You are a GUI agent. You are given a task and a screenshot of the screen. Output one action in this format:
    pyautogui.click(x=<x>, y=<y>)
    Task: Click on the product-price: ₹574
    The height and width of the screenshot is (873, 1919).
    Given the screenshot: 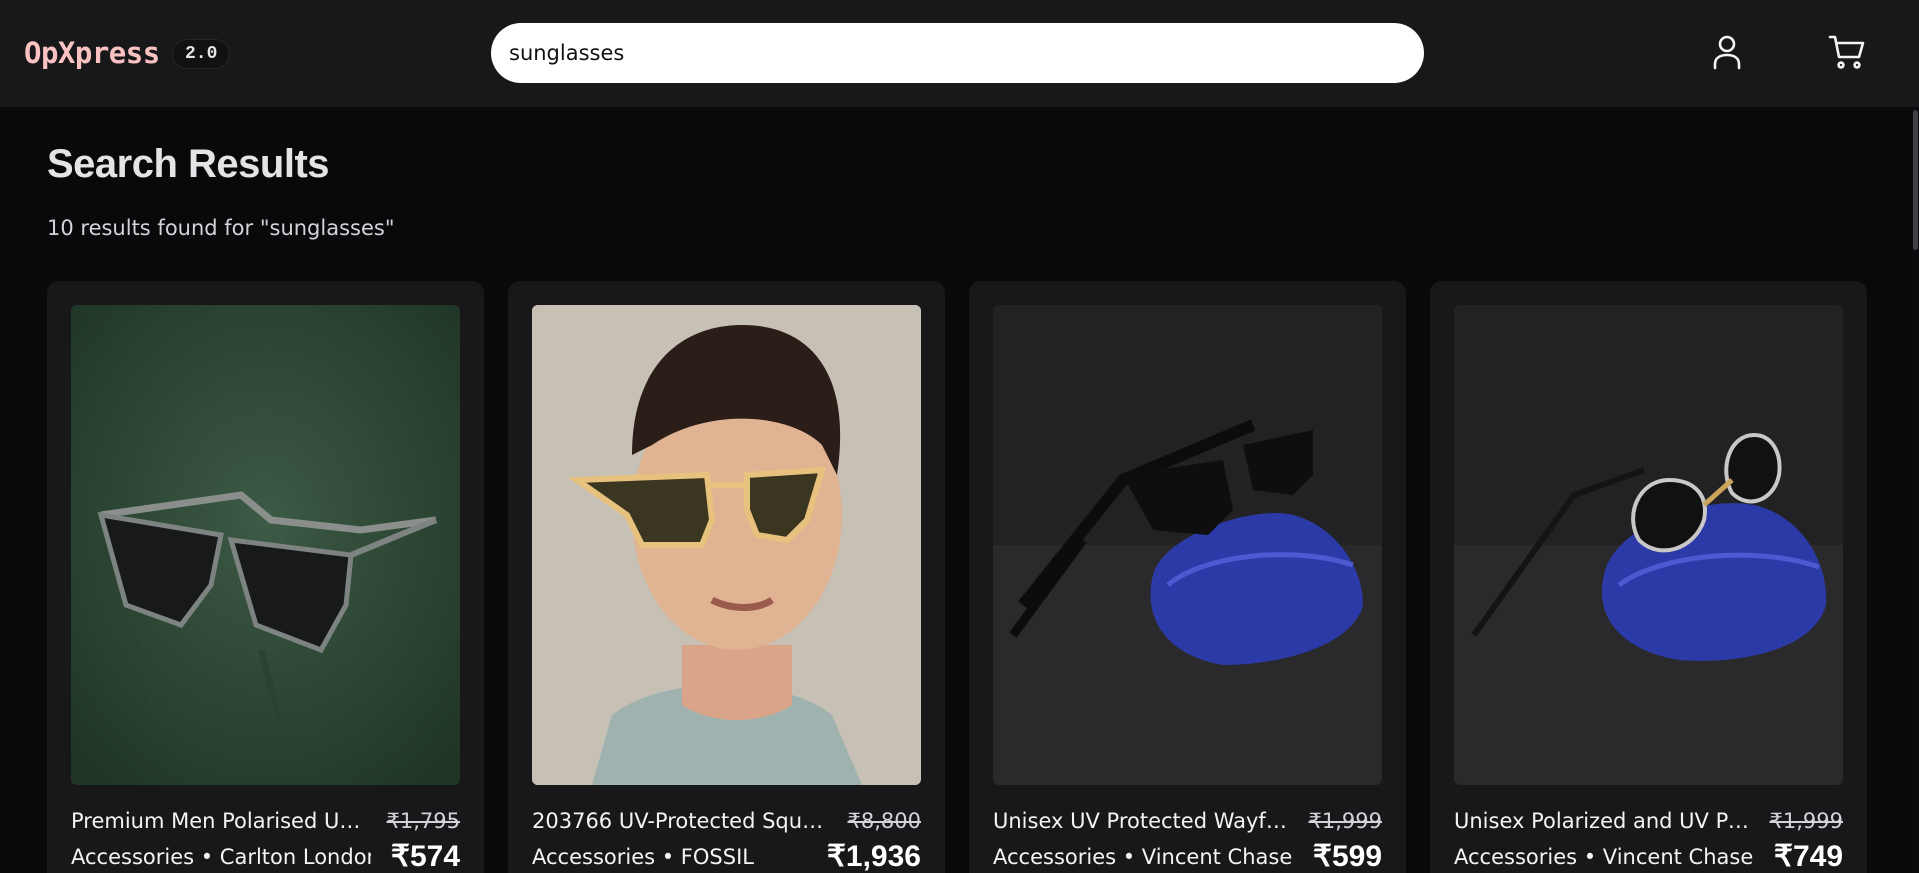 What is the action you would take?
    pyautogui.click(x=425, y=856)
    